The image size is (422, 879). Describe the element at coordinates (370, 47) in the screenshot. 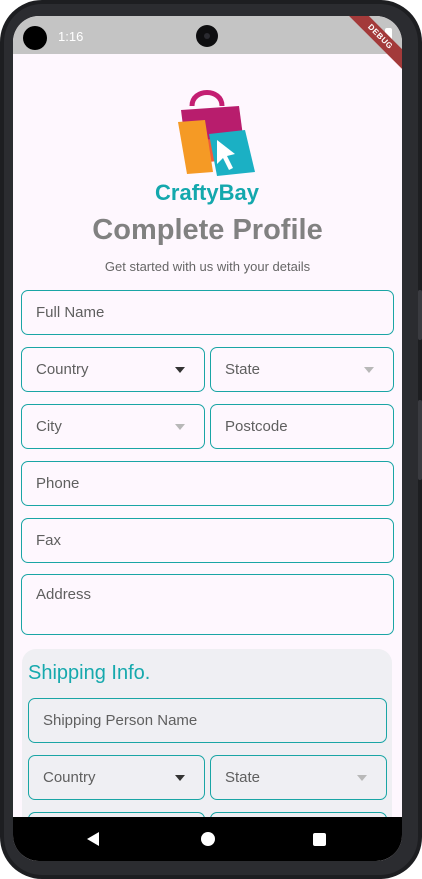

I see `debug-banner: DEBUG` at that location.